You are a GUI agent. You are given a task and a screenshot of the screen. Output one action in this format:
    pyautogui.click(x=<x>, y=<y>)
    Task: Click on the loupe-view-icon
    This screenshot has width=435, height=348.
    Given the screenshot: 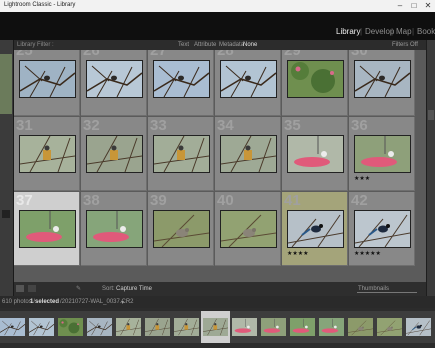 What is the action you would take?
    pyautogui.click(x=32, y=288)
    